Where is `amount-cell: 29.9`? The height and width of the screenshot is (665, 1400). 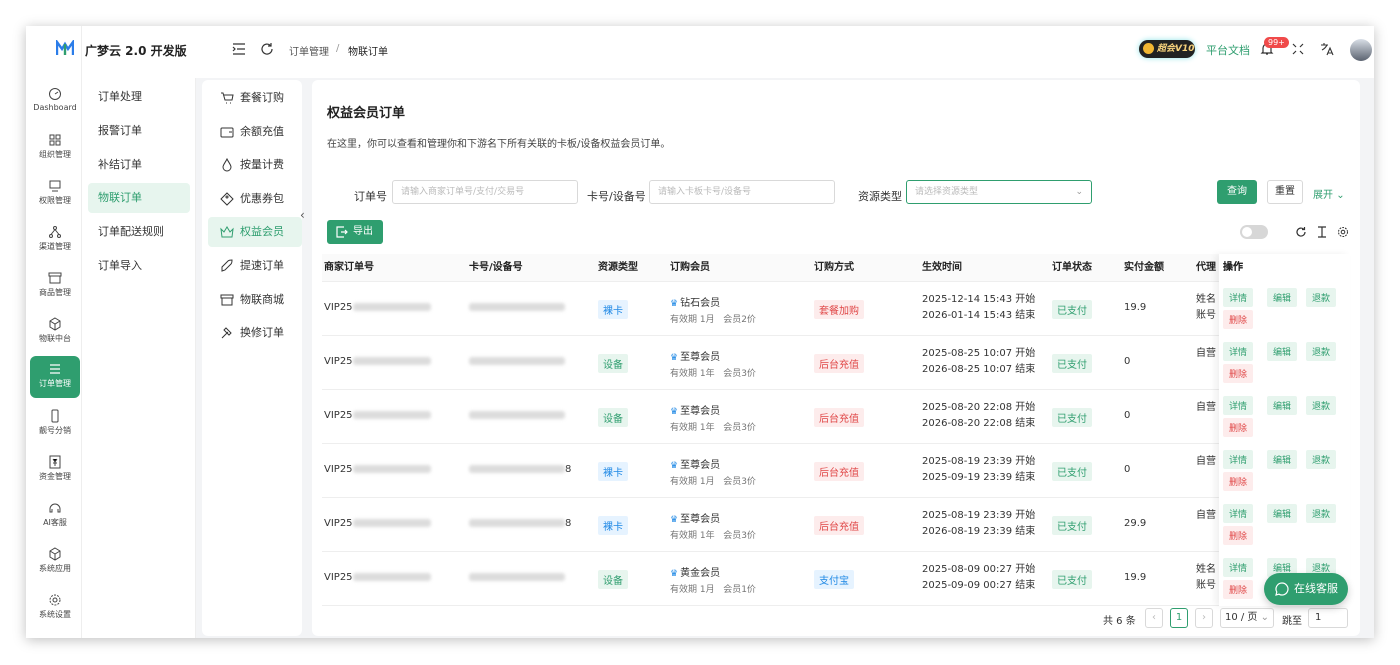 amount-cell: 29.9 is located at coordinates (1135, 523).